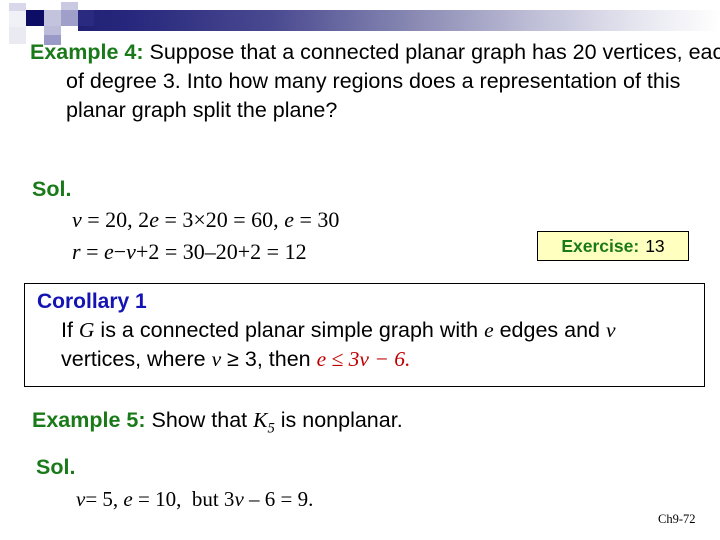 The height and width of the screenshot is (540, 720). Describe the element at coordinates (655, 245) in the screenshot. I see `exercise-badge-number: 13` at that location.